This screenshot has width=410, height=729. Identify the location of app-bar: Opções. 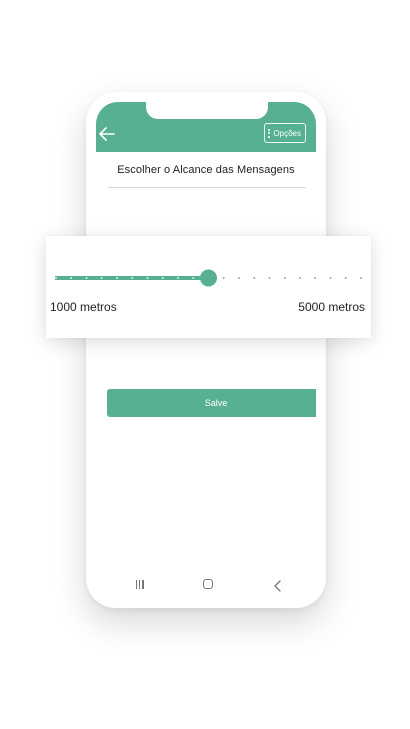
(206, 127).